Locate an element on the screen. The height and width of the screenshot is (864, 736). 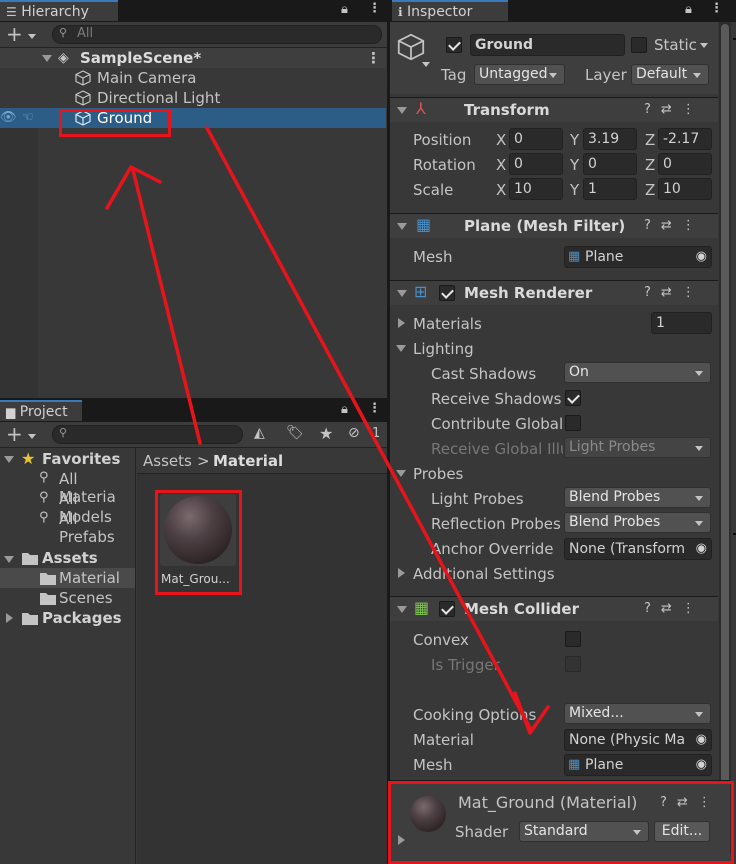
receive-gi-dropdown: Light Probes is located at coordinates (637, 447).